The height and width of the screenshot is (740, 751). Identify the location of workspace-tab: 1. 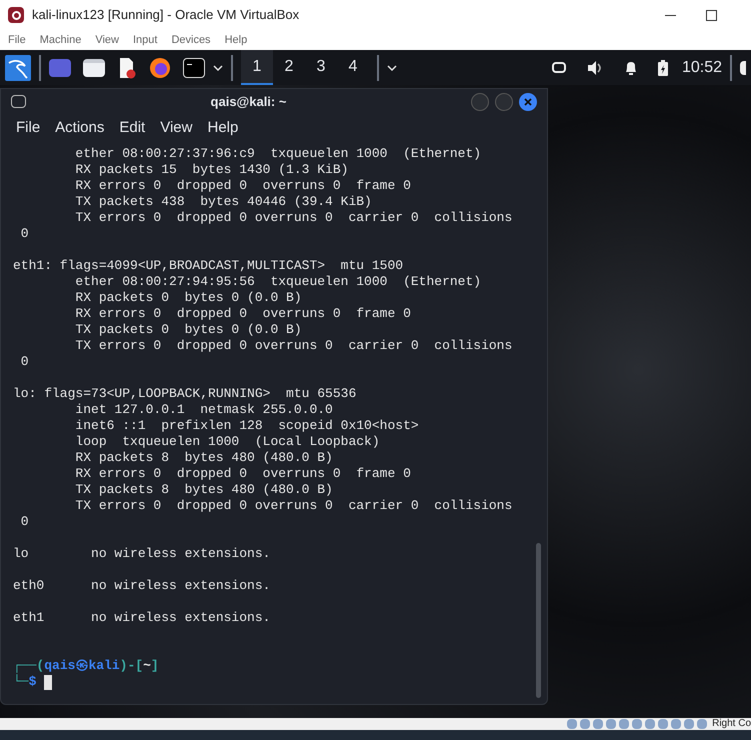
(257, 67).